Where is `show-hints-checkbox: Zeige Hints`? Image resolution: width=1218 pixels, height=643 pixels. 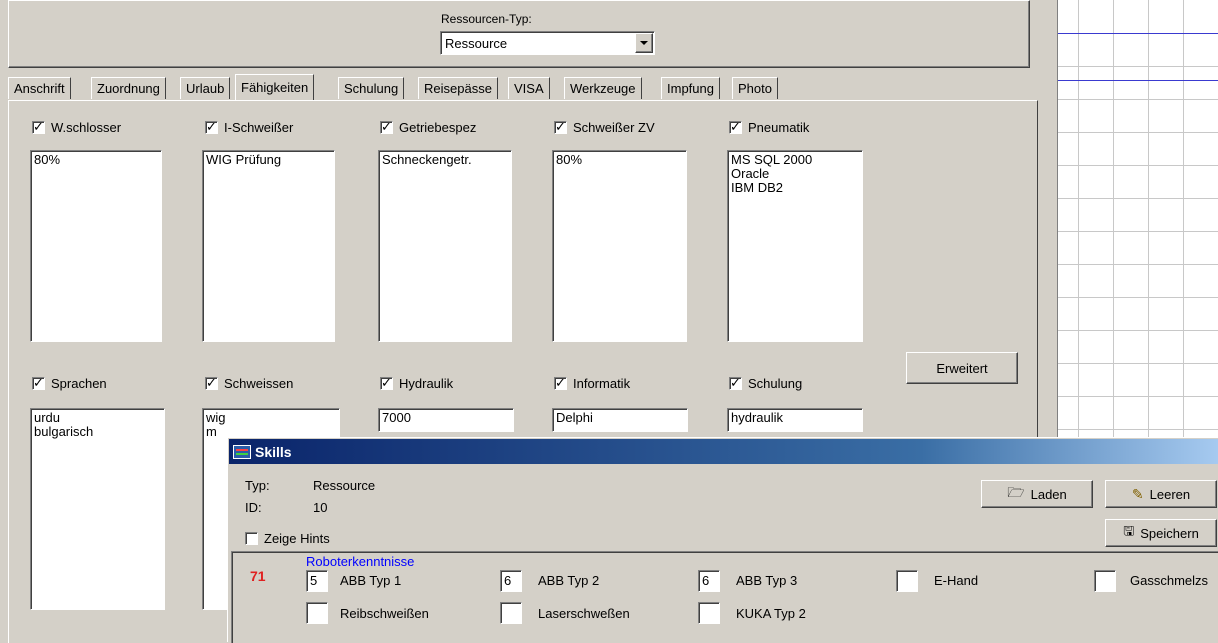 show-hints-checkbox: Zeige Hints is located at coordinates (287, 538).